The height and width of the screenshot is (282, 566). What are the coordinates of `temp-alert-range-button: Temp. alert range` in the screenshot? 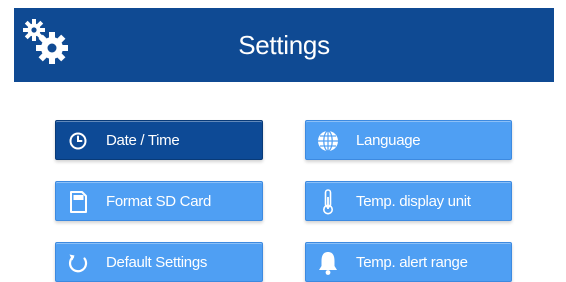 It's located at (408, 262).